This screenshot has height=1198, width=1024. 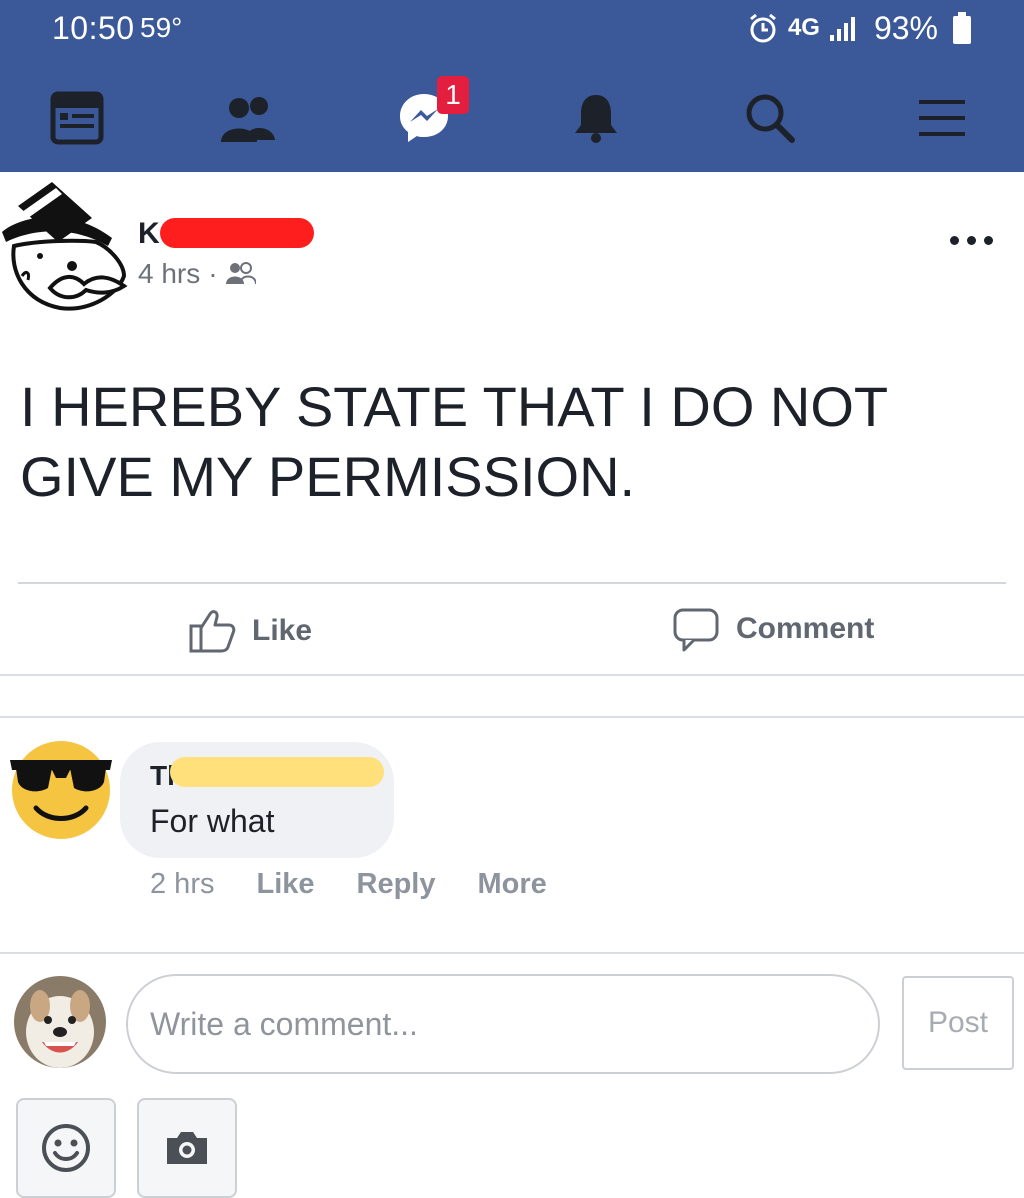 What do you see at coordinates (512, 29) in the screenshot?
I see `status-bar: 10:50 59° 4G 93%` at bounding box center [512, 29].